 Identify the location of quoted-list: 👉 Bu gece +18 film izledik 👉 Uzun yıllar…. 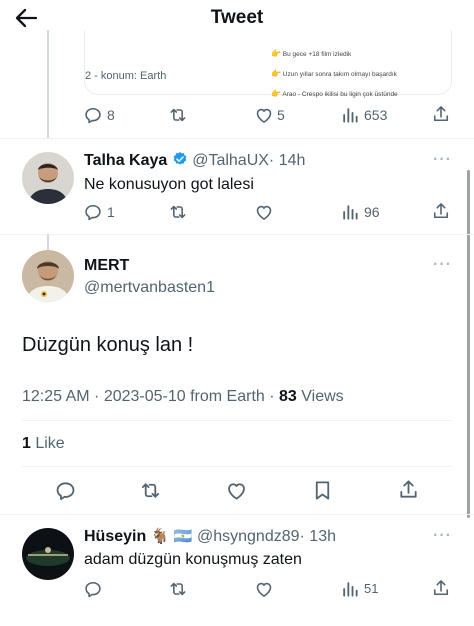
(334, 74).